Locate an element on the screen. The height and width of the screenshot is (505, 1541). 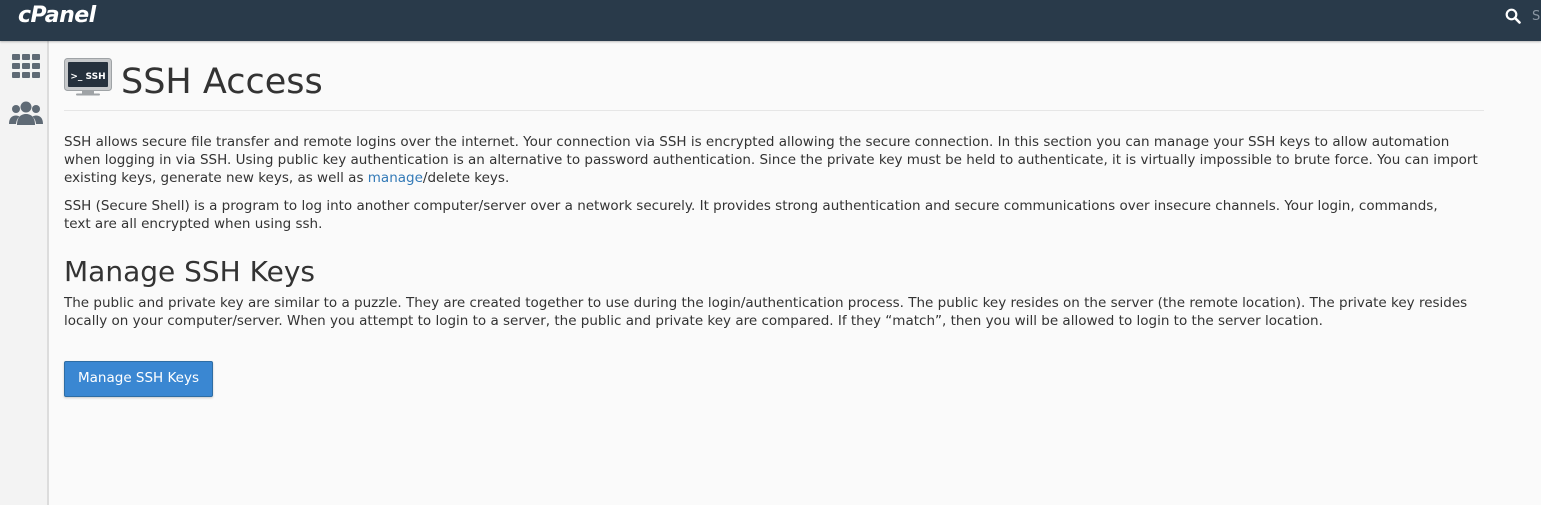
page-header: >_ SSH SSH Access is located at coordinates (774, 76).